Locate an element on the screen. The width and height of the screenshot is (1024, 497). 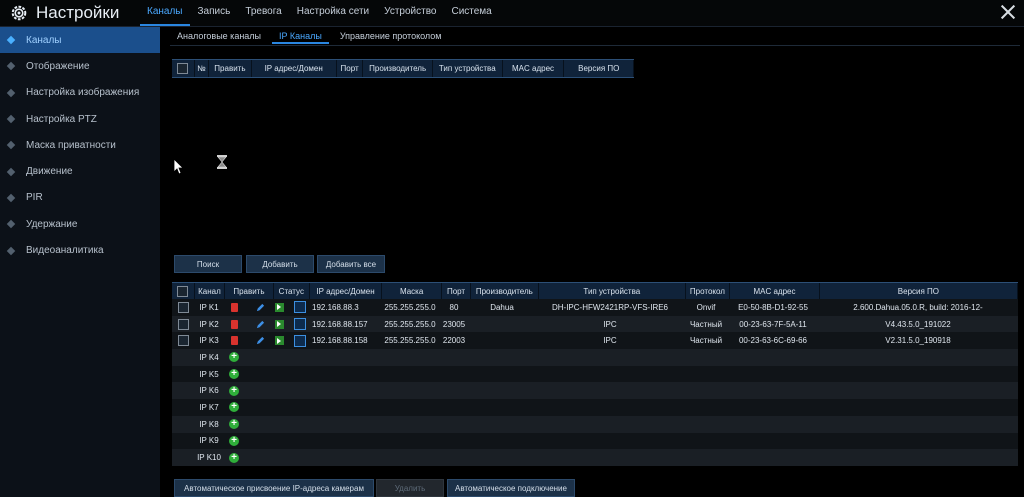
table-row: IP K10 + is located at coordinates (595, 457).